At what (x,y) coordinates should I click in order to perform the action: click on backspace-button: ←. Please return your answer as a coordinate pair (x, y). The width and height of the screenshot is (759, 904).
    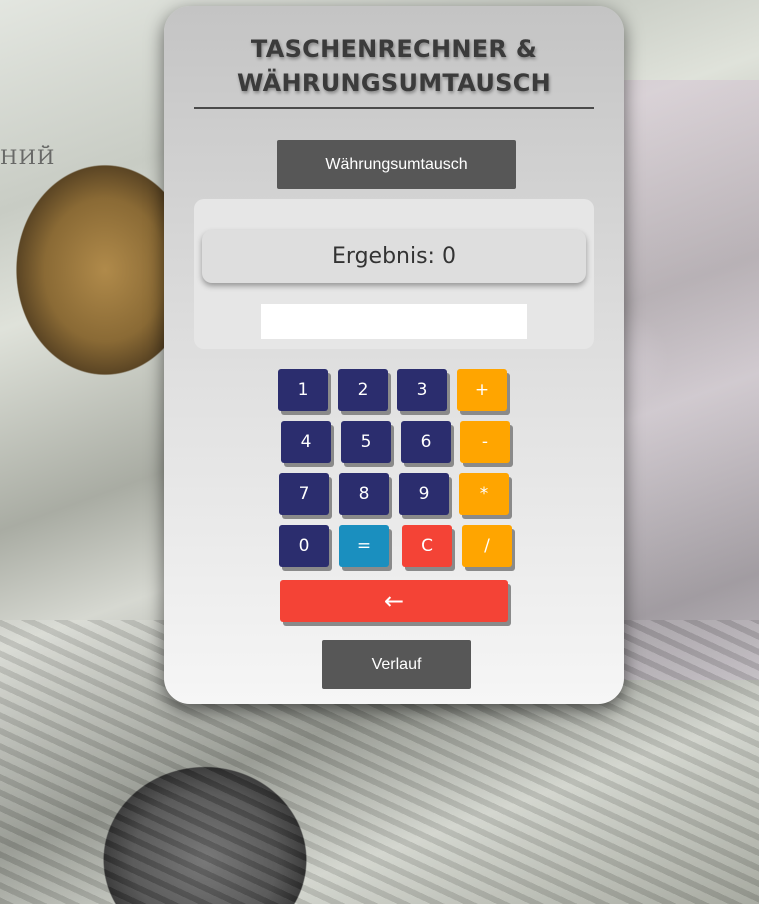
    Looking at the image, I should click on (394, 601).